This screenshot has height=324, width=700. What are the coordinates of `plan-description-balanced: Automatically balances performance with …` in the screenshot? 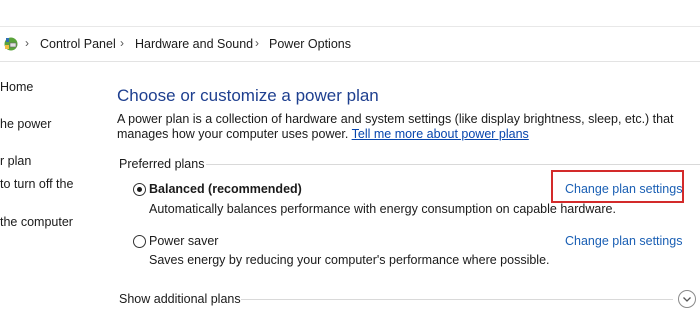 It's located at (382, 209).